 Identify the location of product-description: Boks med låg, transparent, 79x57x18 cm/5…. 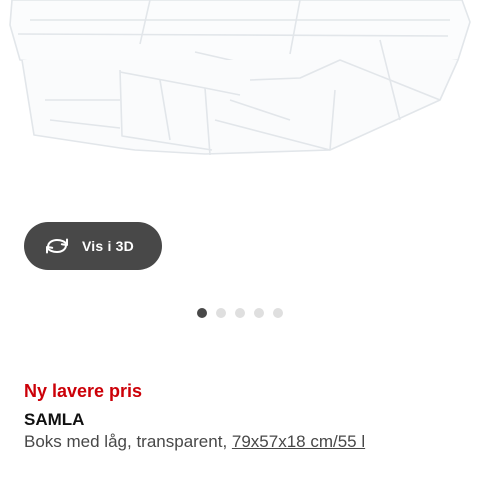
(194, 442).